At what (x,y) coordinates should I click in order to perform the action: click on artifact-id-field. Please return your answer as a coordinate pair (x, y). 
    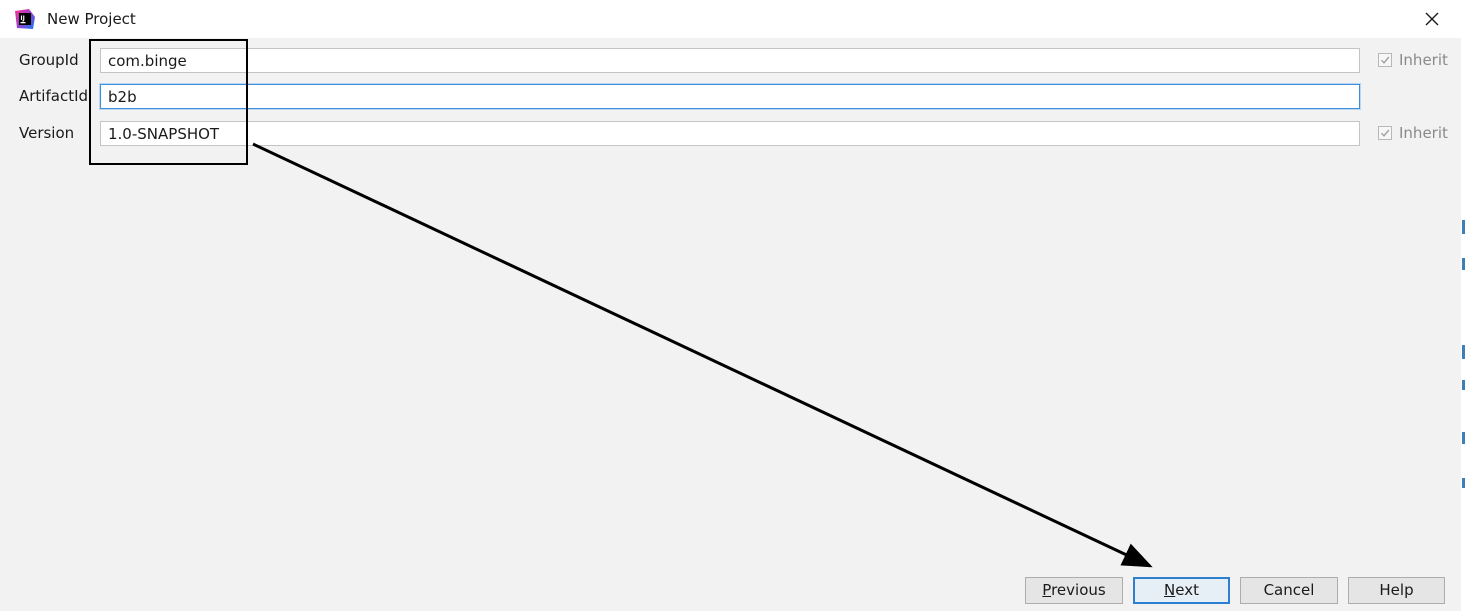
    Looking at the image, I should click on (730, 96).